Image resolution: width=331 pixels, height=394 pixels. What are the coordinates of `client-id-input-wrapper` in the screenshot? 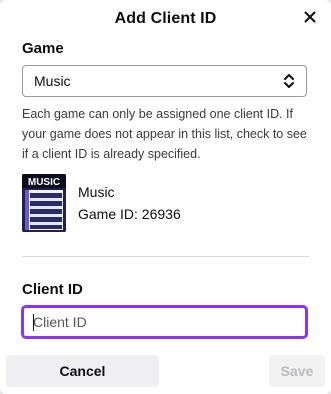 It's located at (164, 322).